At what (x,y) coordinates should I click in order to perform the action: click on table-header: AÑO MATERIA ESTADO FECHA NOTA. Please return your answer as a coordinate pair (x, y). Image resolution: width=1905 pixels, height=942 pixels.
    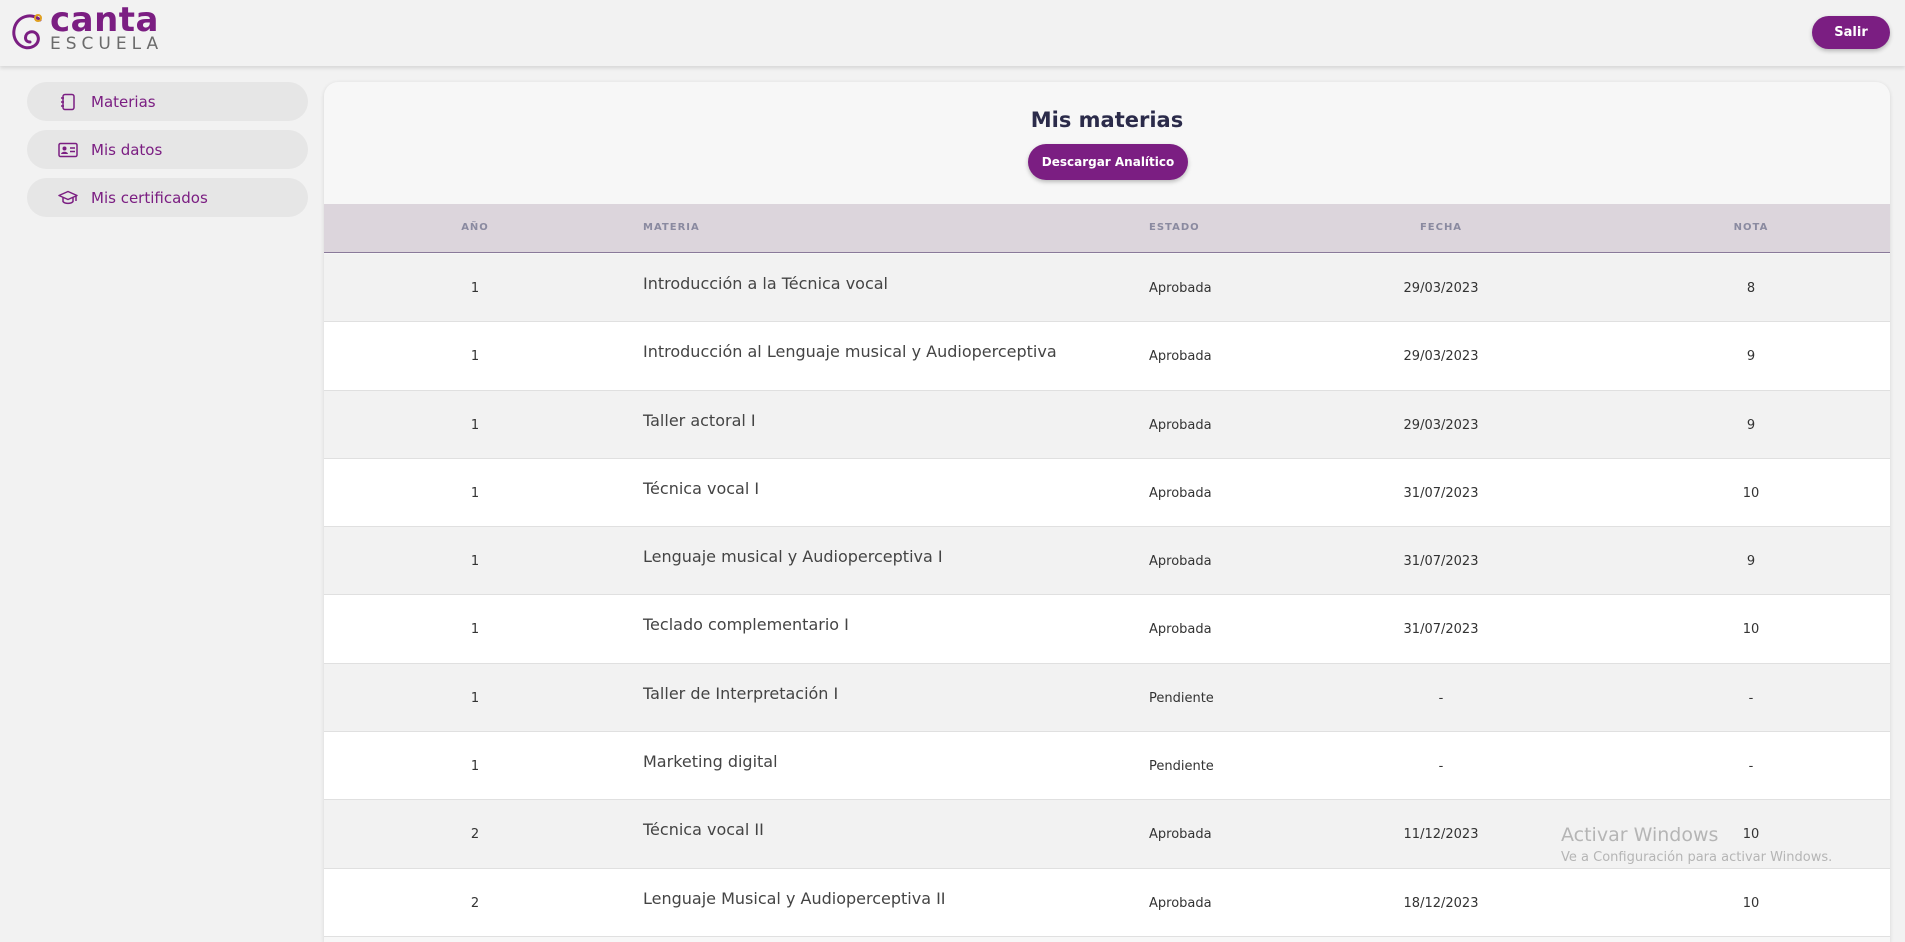
    Looking at the image, I should click on (1107, 228).